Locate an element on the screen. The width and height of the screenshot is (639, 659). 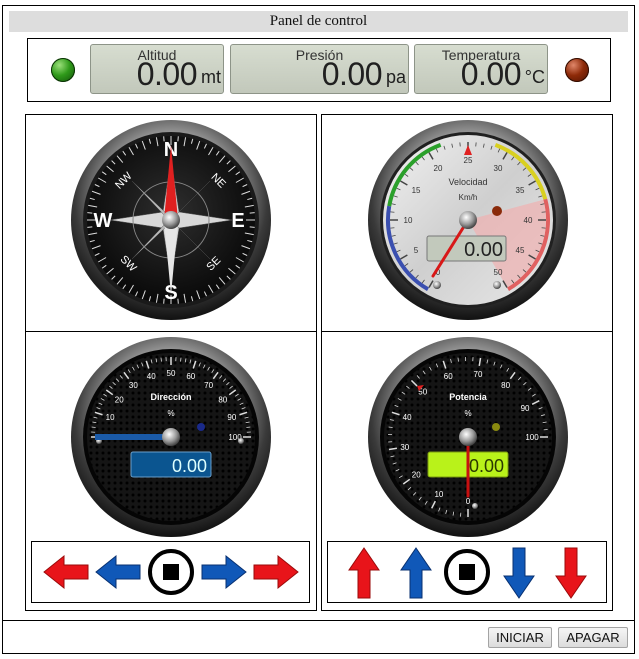
power-gauge: 0102030405060 708090100 Potencia % 0.00 is located at coordinates (468, 437).